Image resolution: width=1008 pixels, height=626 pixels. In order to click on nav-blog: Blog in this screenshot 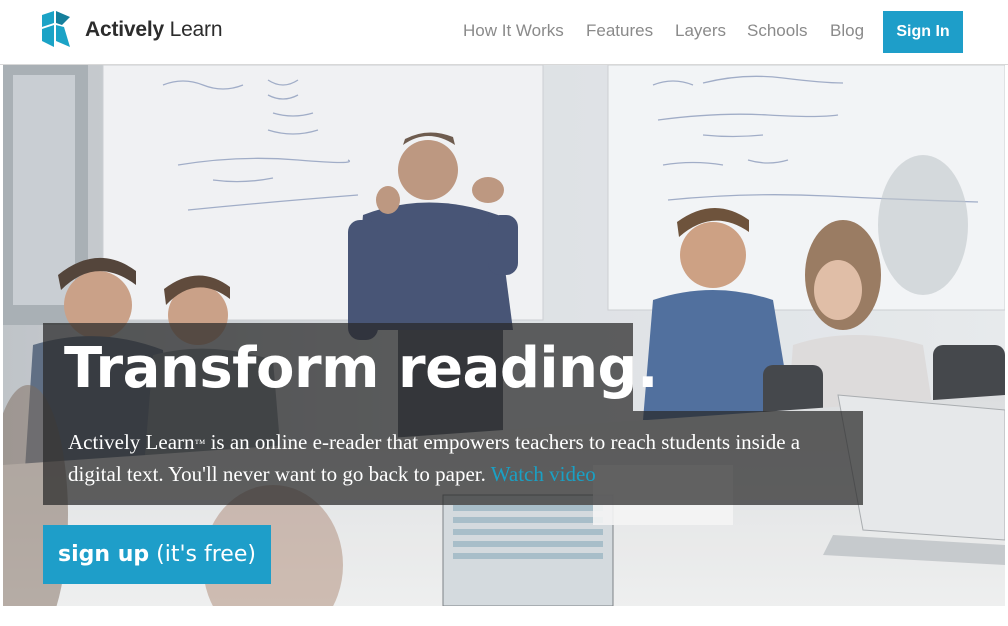, I will do `click(847, 31)`.